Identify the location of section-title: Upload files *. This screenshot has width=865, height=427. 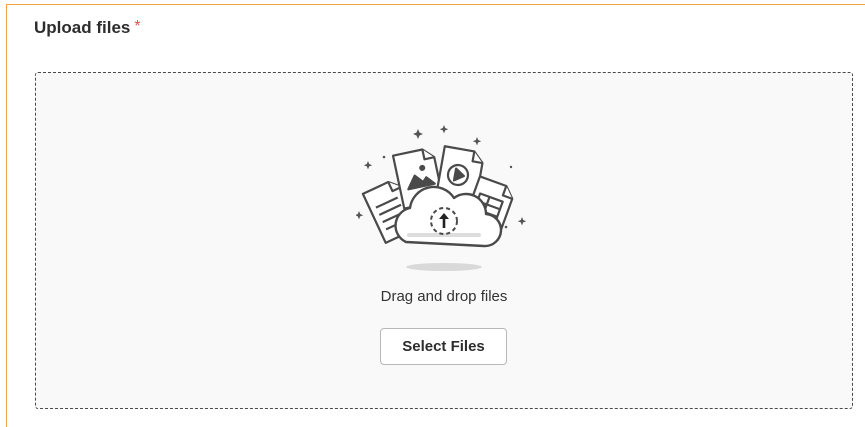
(87, 28).